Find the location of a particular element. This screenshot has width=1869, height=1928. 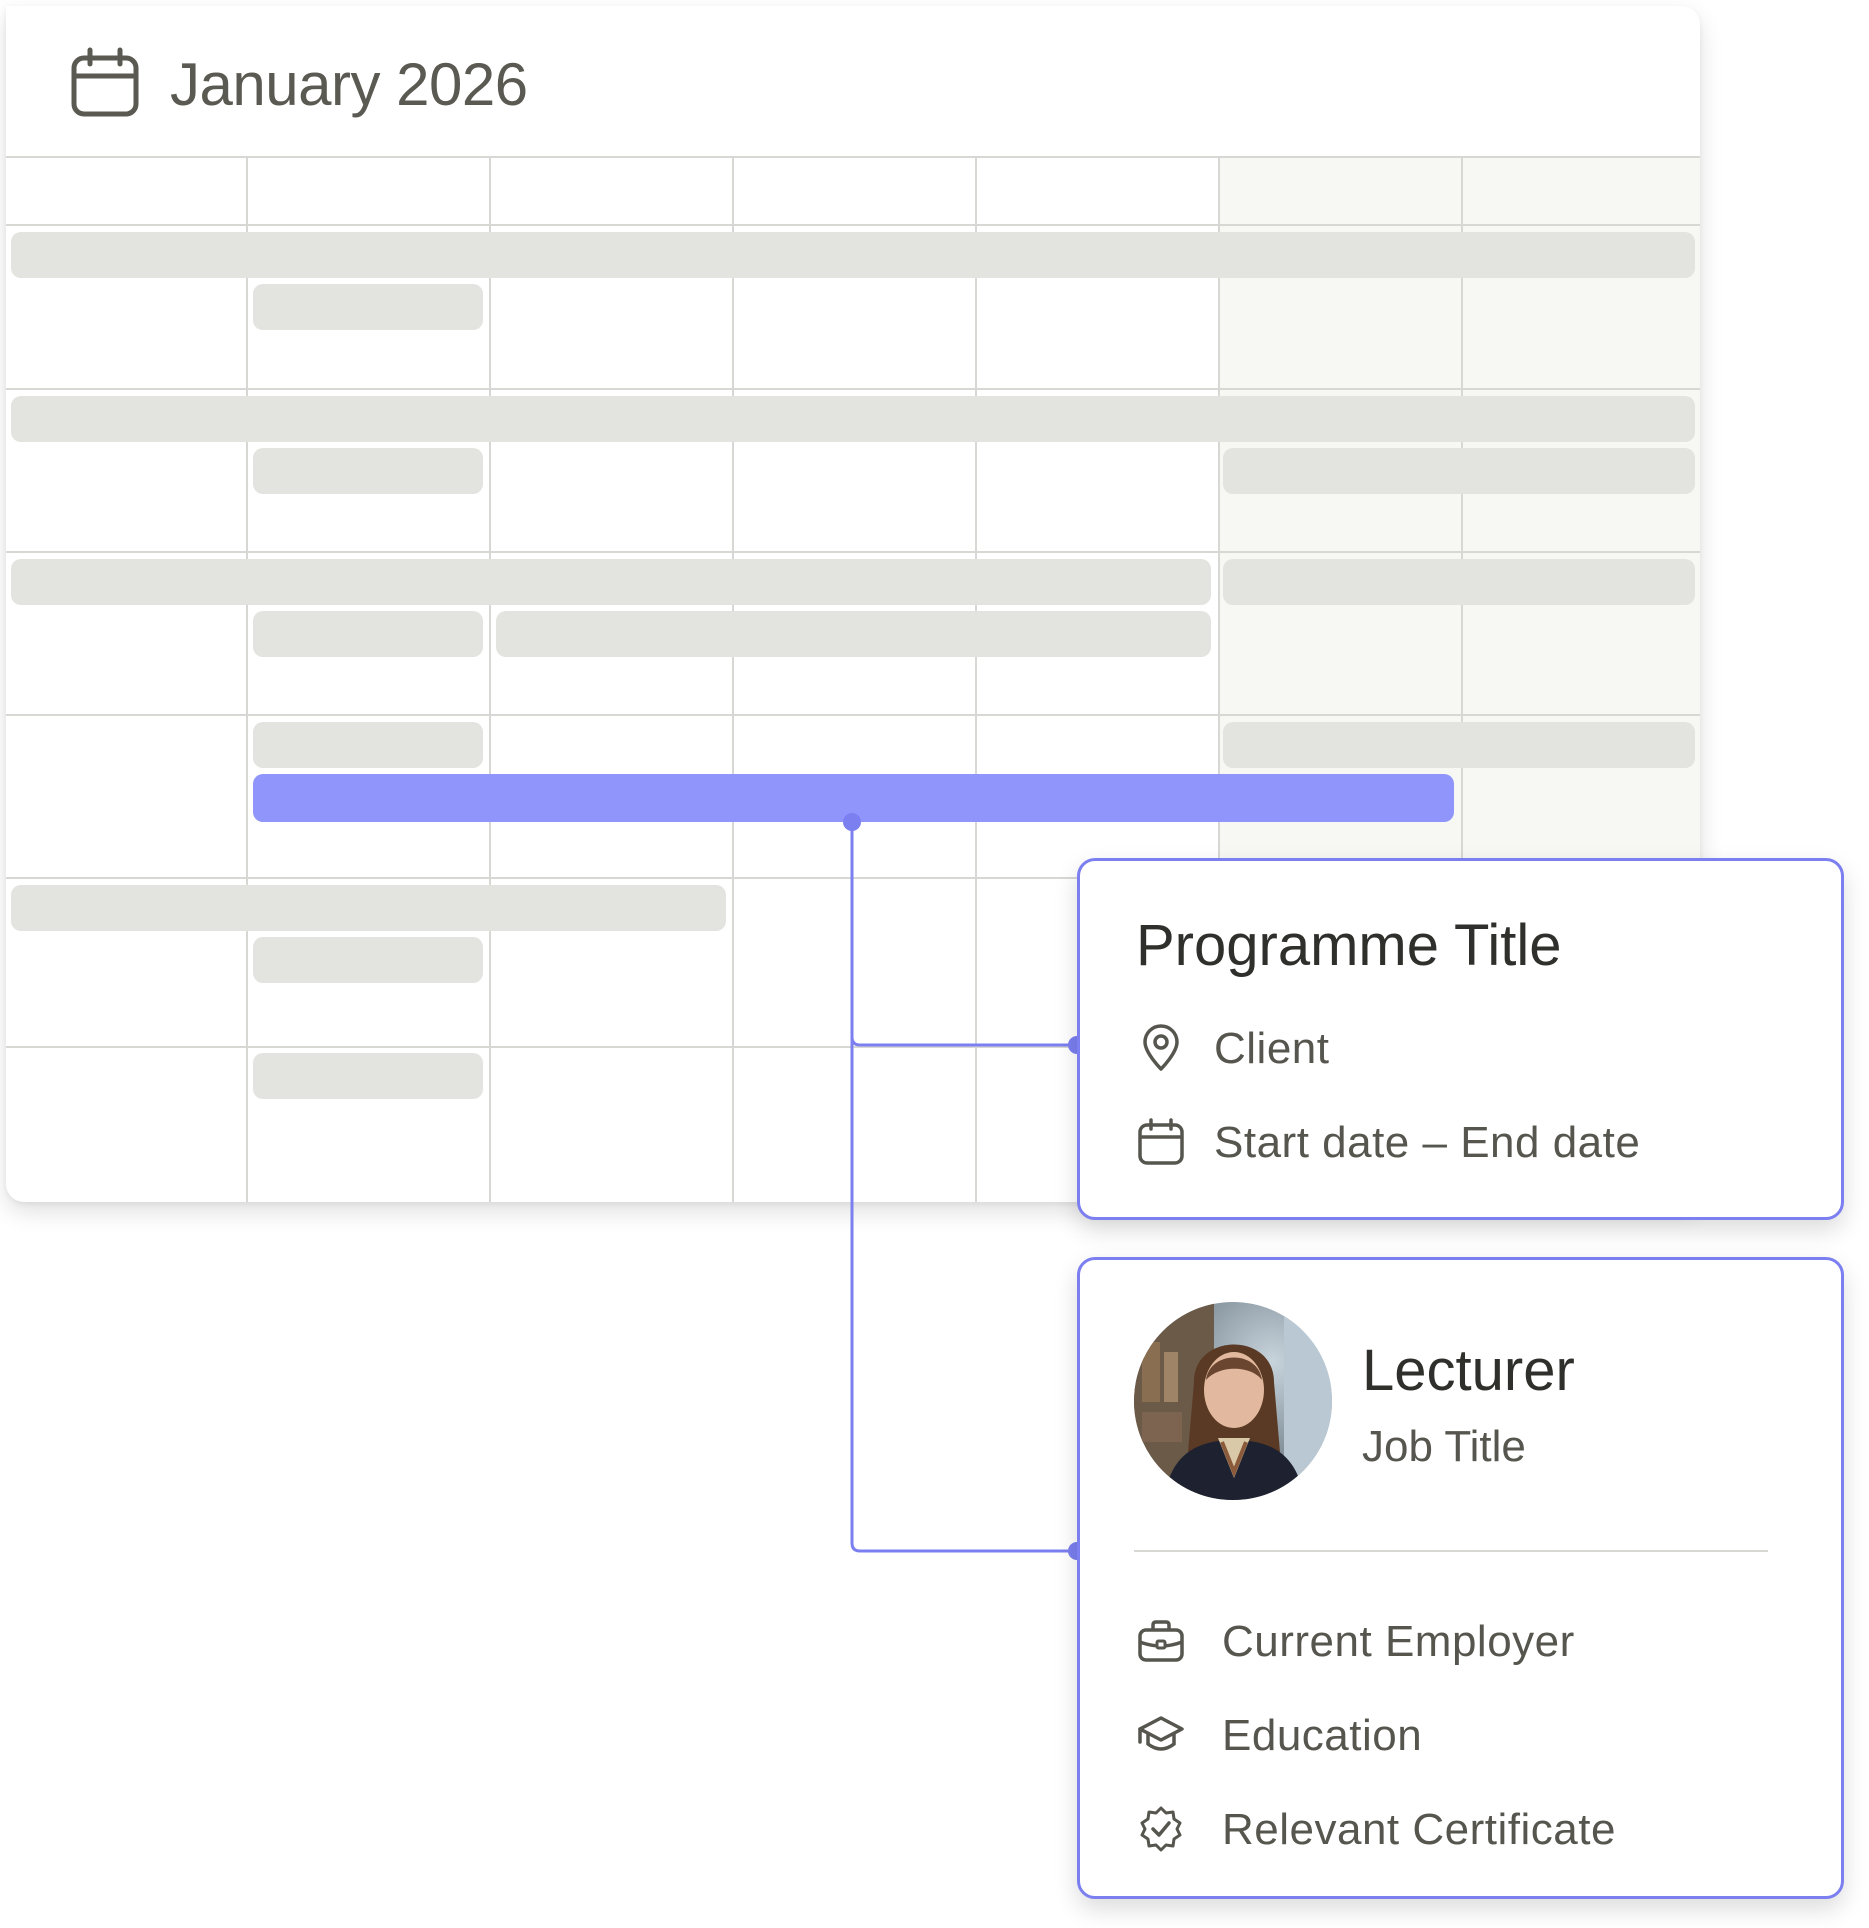

lecturer-name: Lecturer is located at coordinates (1468, 1370).